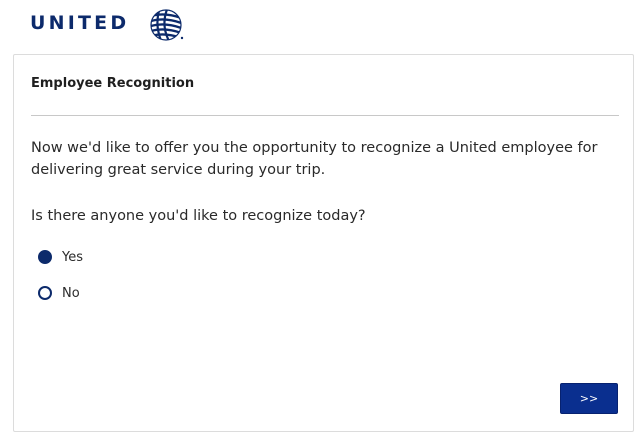 This screenshot has width=640, height=447. I want to click on option-yes: Yes, so click(60, 257).